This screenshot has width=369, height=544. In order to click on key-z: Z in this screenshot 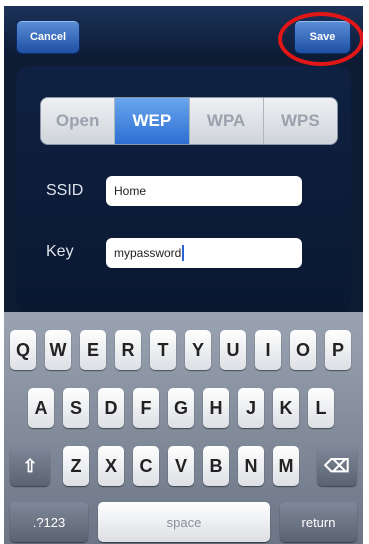, I will do `click(76, 466)`.